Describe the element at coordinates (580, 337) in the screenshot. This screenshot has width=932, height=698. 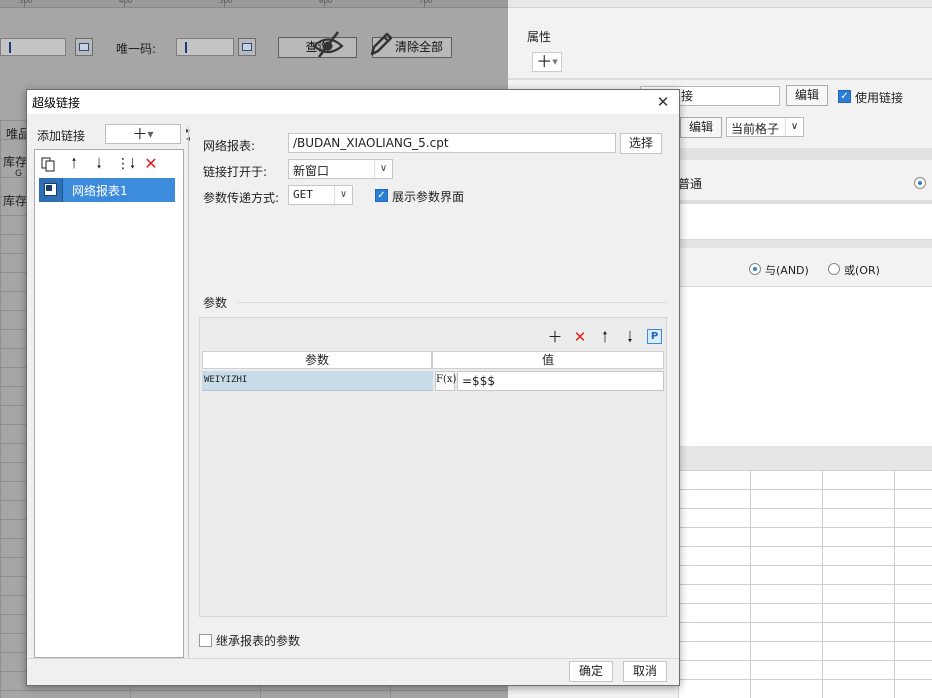
I see `delete-param-icon: ✕` at that location.